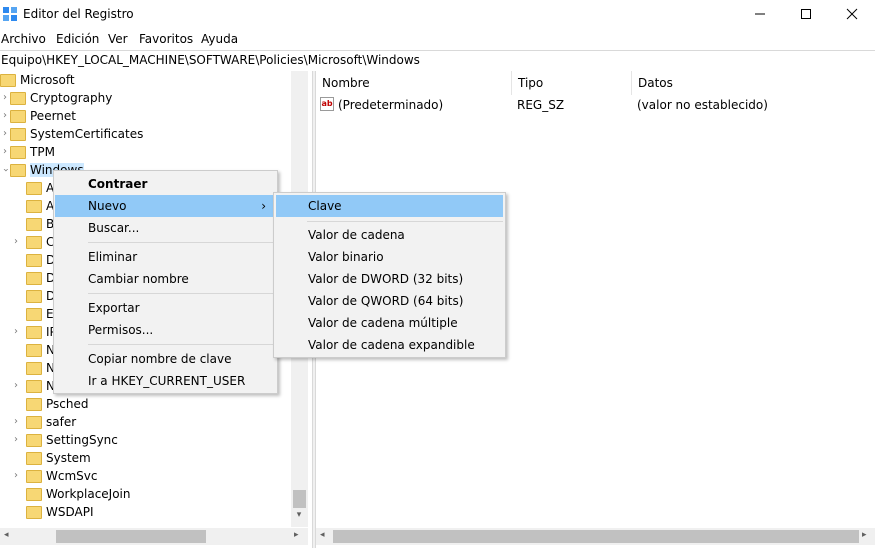 This screenshot has height=548, width=875. I want to click on menu-item-copiar-nombre-clave: Copiar nombre de clave, so click(165, 359).